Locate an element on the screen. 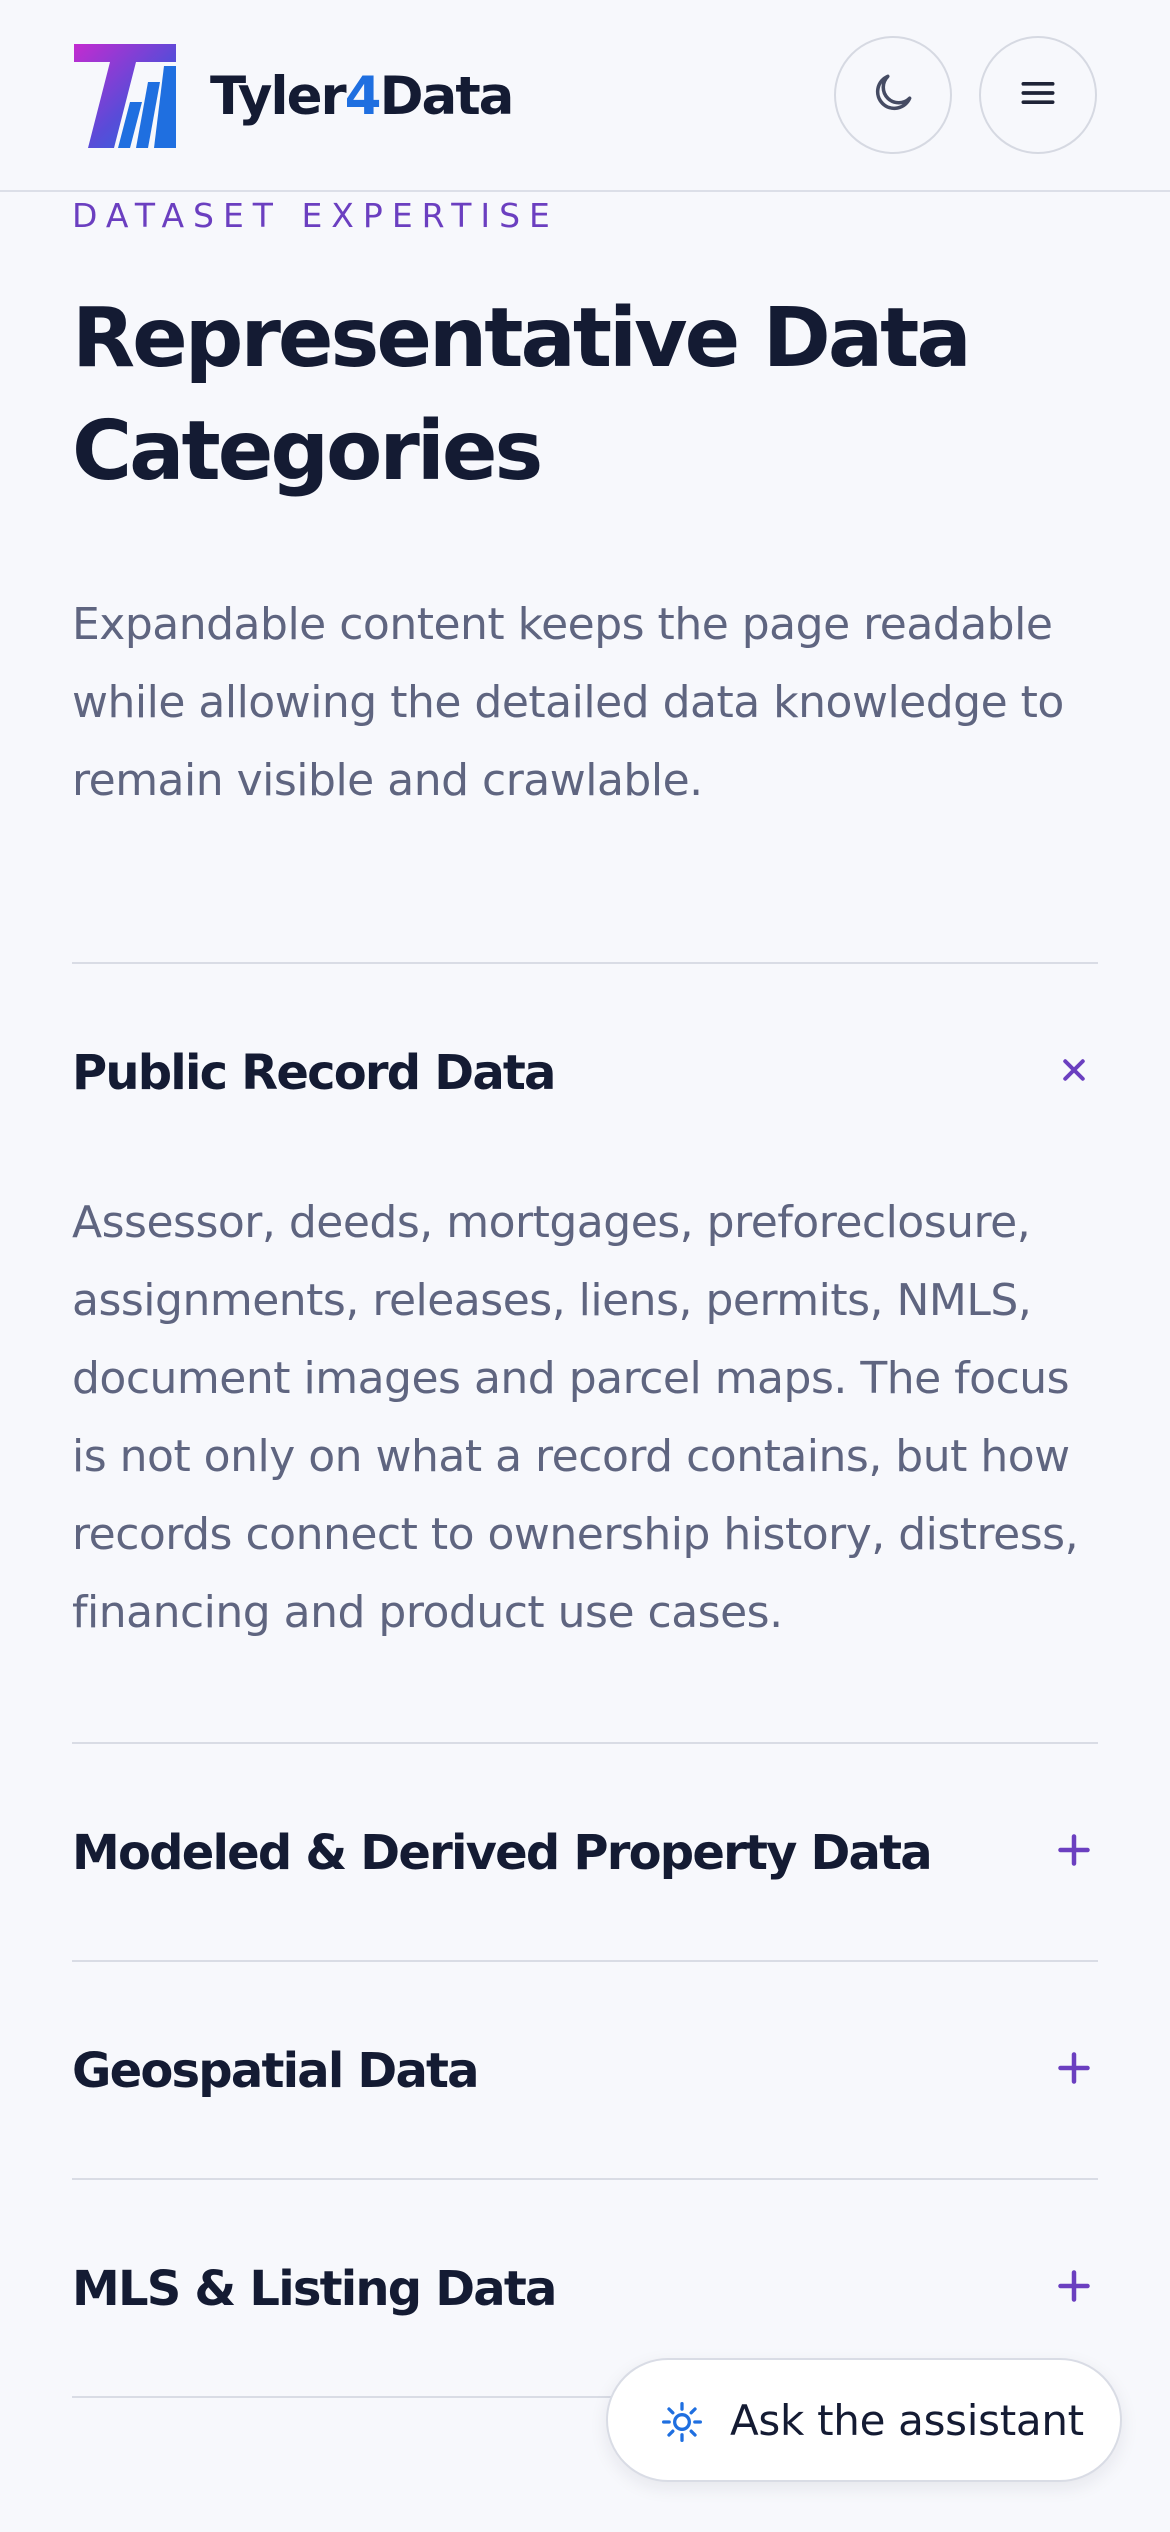 The width and height of the screenshot is (1170, 2532). logo-icon is located at coordinates (125, 96).